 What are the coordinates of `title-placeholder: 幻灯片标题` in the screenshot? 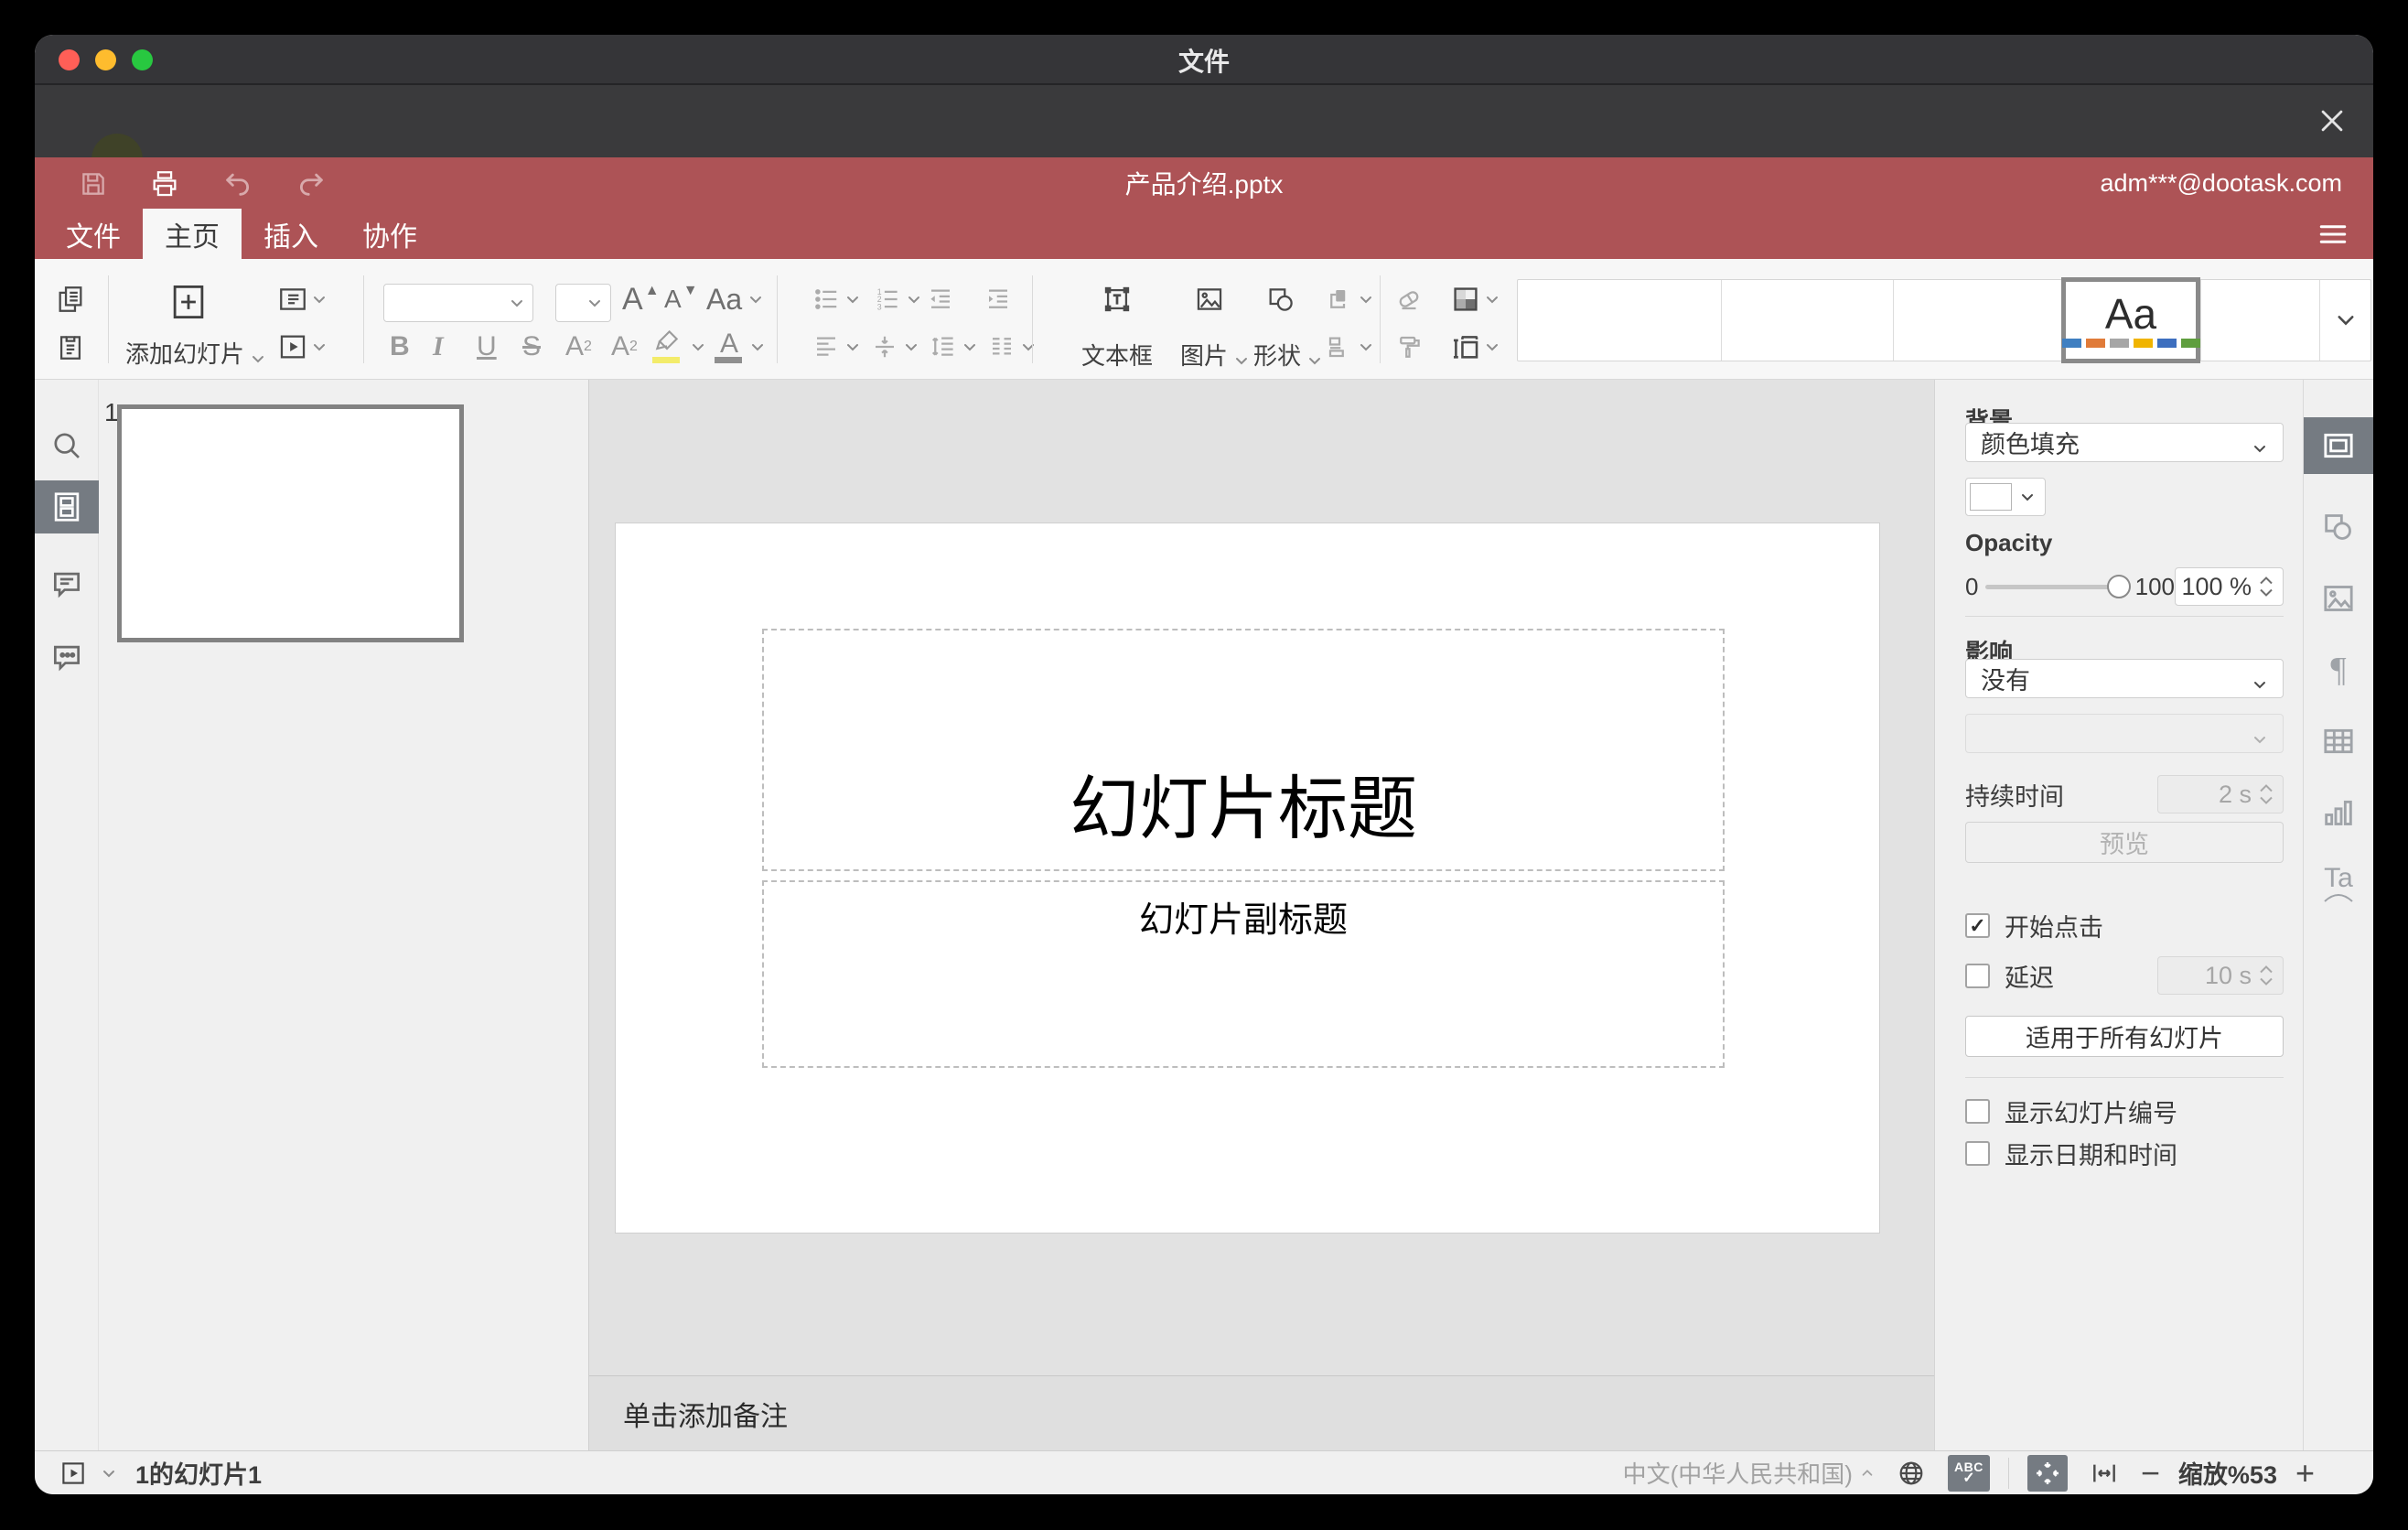 It's located at (1243, 750).